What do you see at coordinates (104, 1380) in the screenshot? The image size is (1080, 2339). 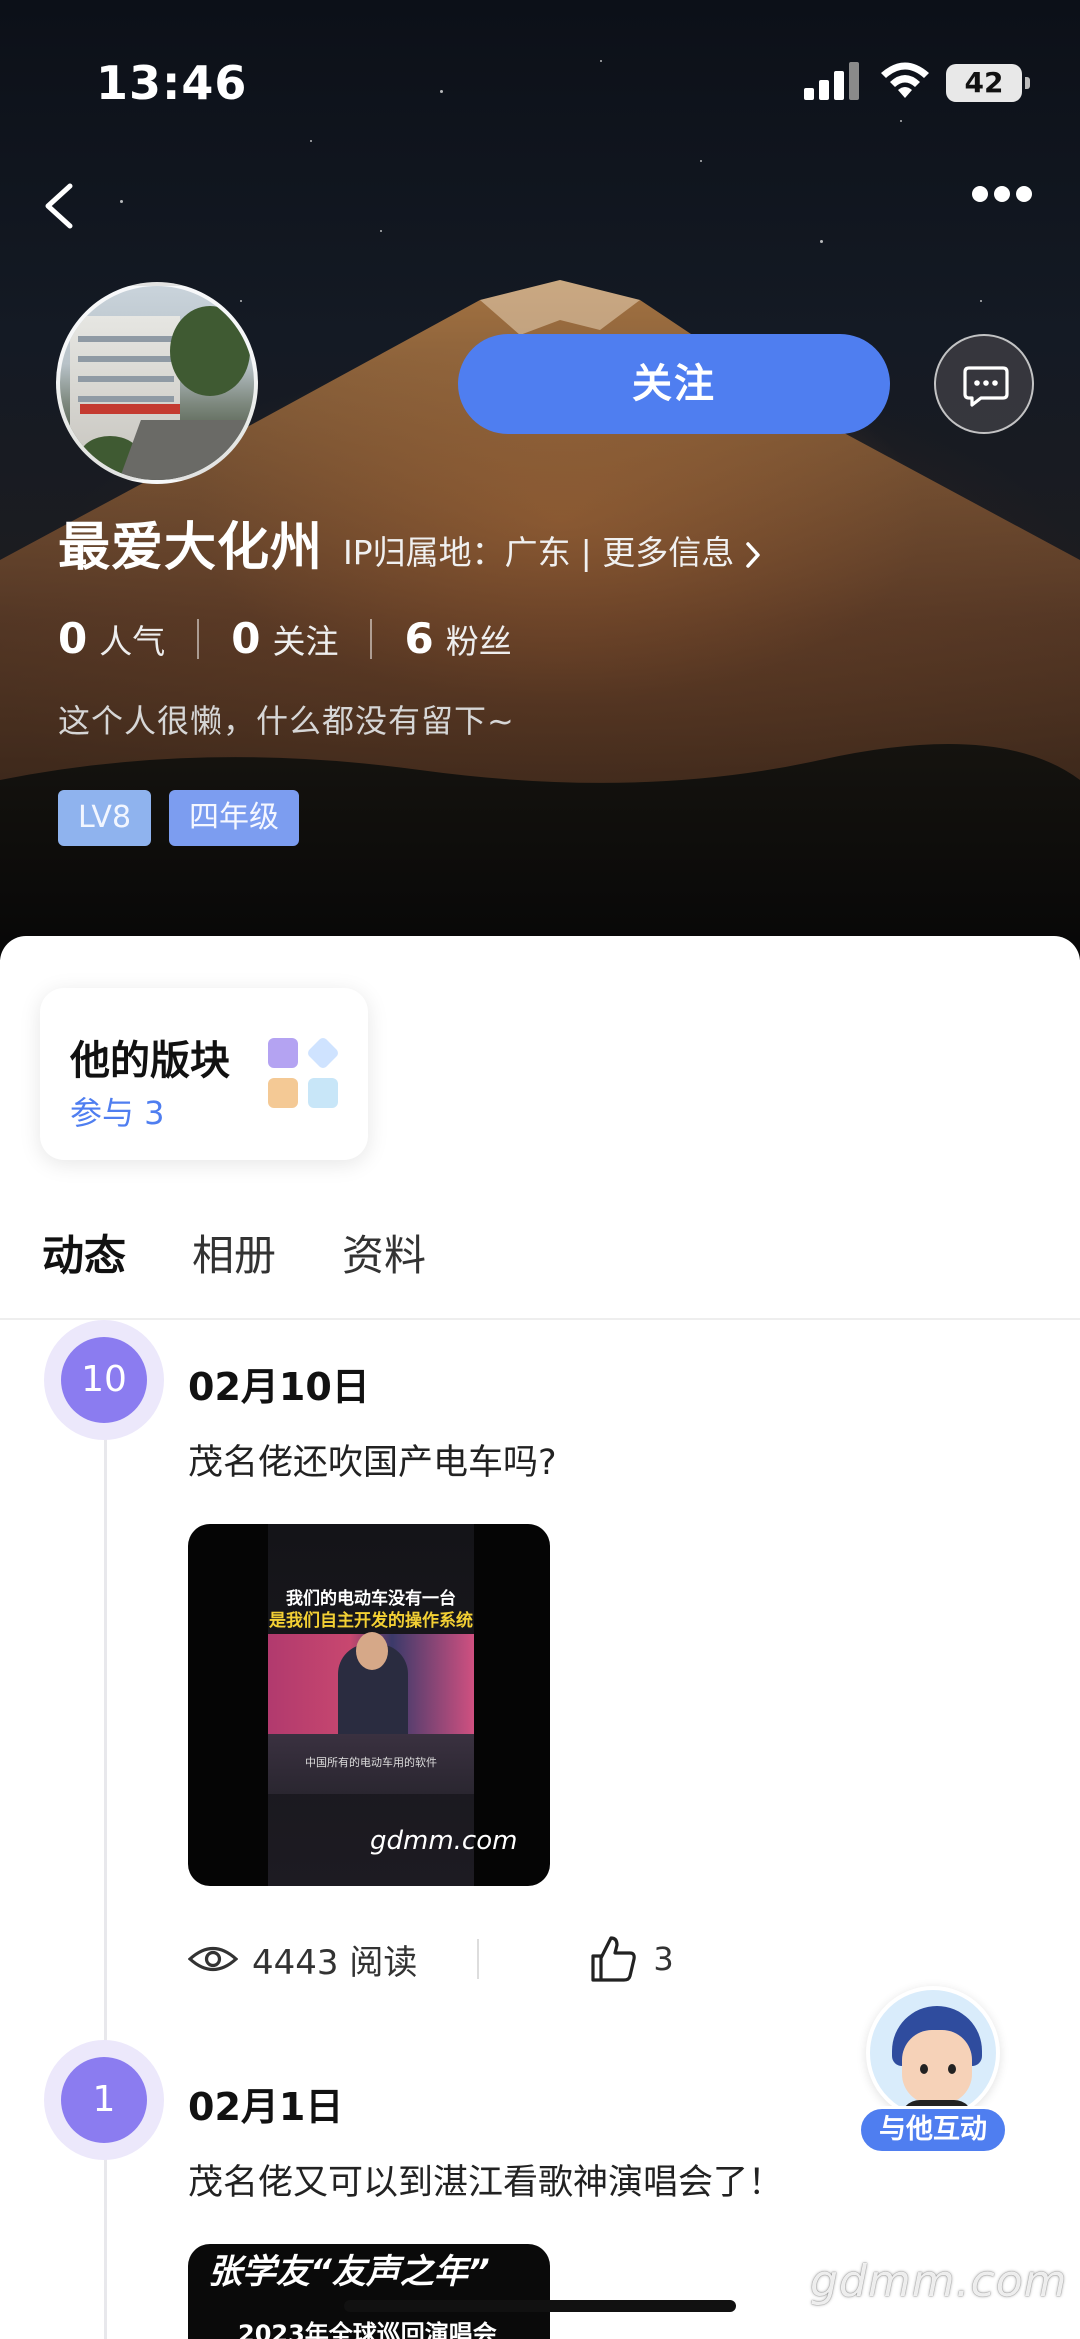 I see `day-badge: 10` at bounding box center [104, 1380].